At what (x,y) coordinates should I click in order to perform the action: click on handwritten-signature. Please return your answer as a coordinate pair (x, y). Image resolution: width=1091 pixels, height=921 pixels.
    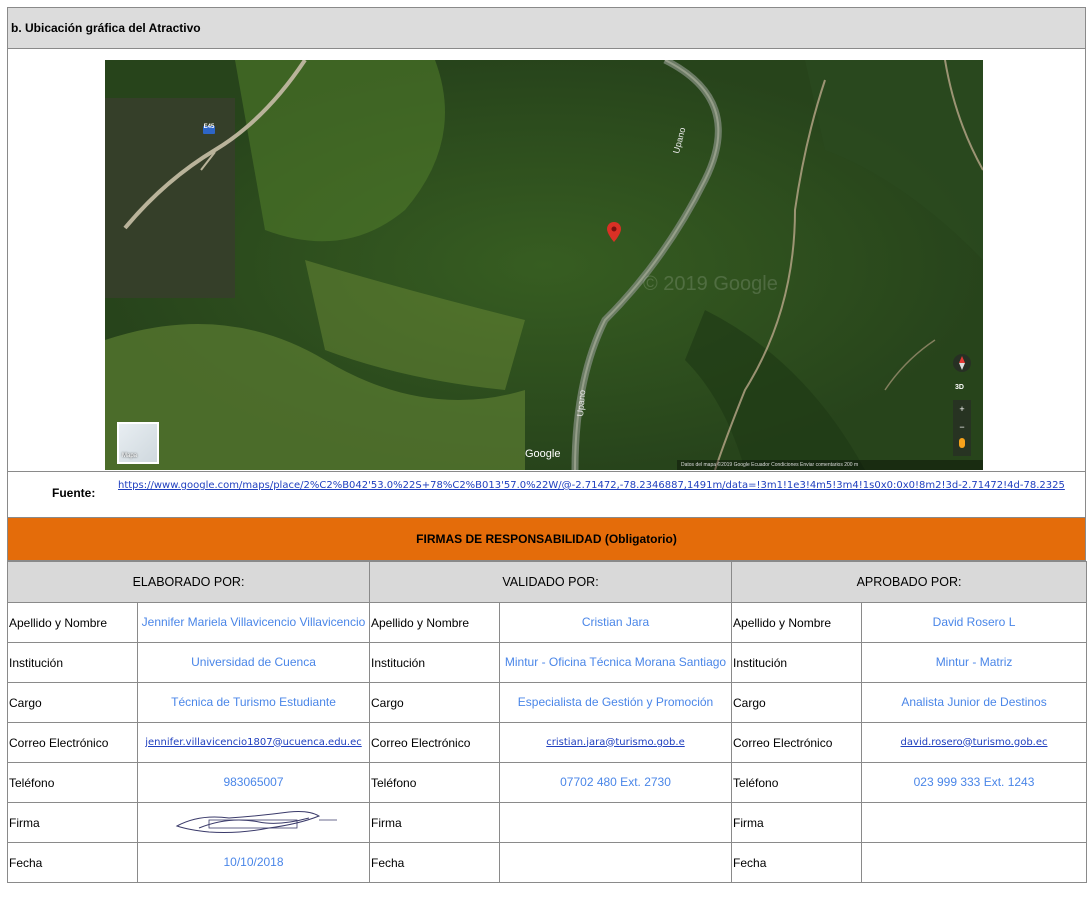
    Looking at the image, I should click on (256, 821).